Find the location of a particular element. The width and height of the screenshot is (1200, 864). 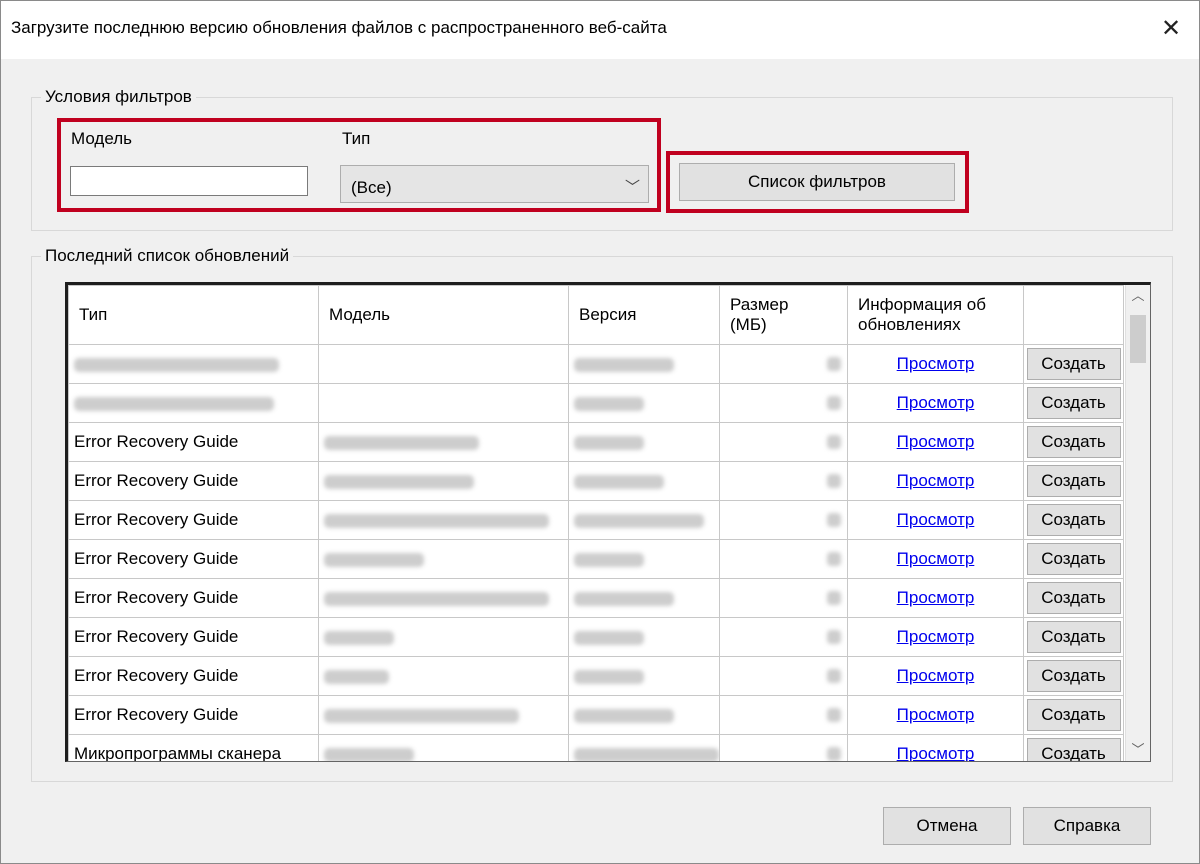

updates-list-label: Последний список обновлений is located at coordinates (167, 256).